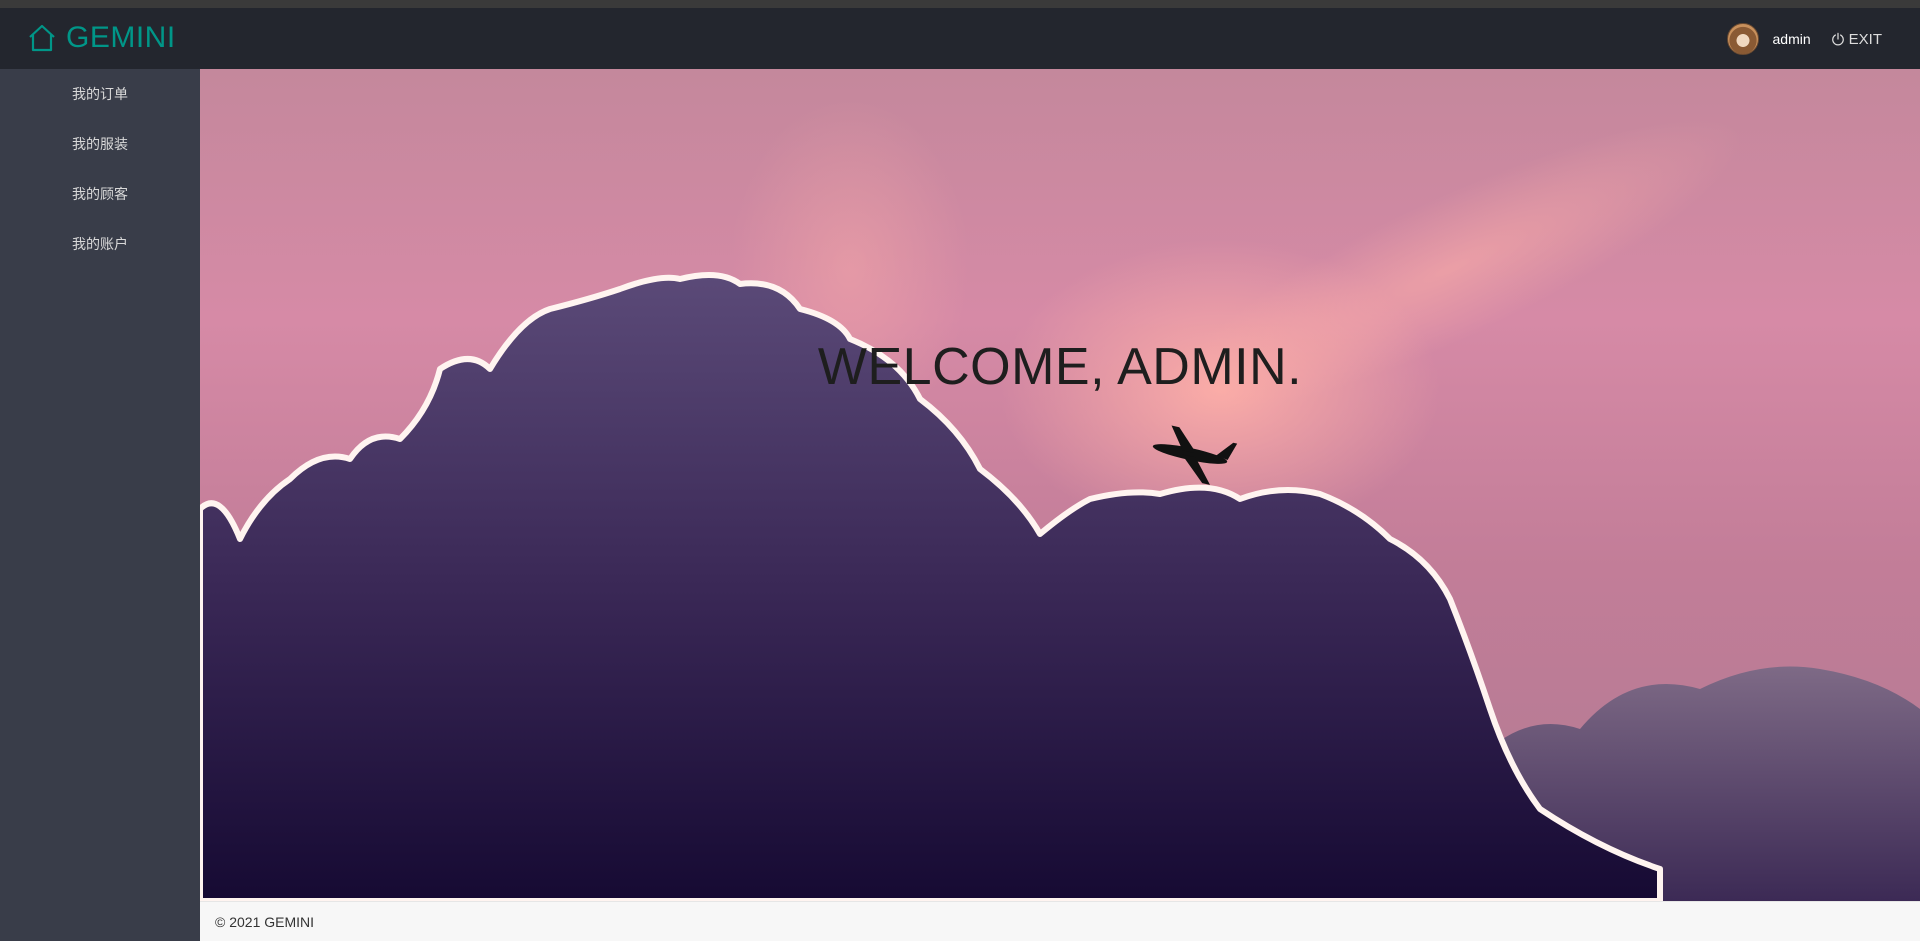 The image size is (1920, 942). What do you see at coordinates (42, 38) in the screenshot?
I see `home-icon` at bounding box center [42, 38].